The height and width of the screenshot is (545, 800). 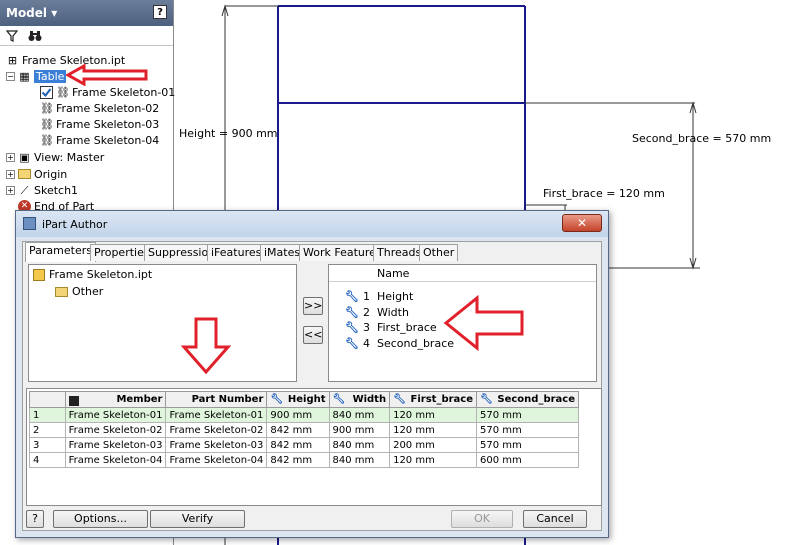 I want to click on model-browser-title: Model ▾, so click(x=31, y=13).